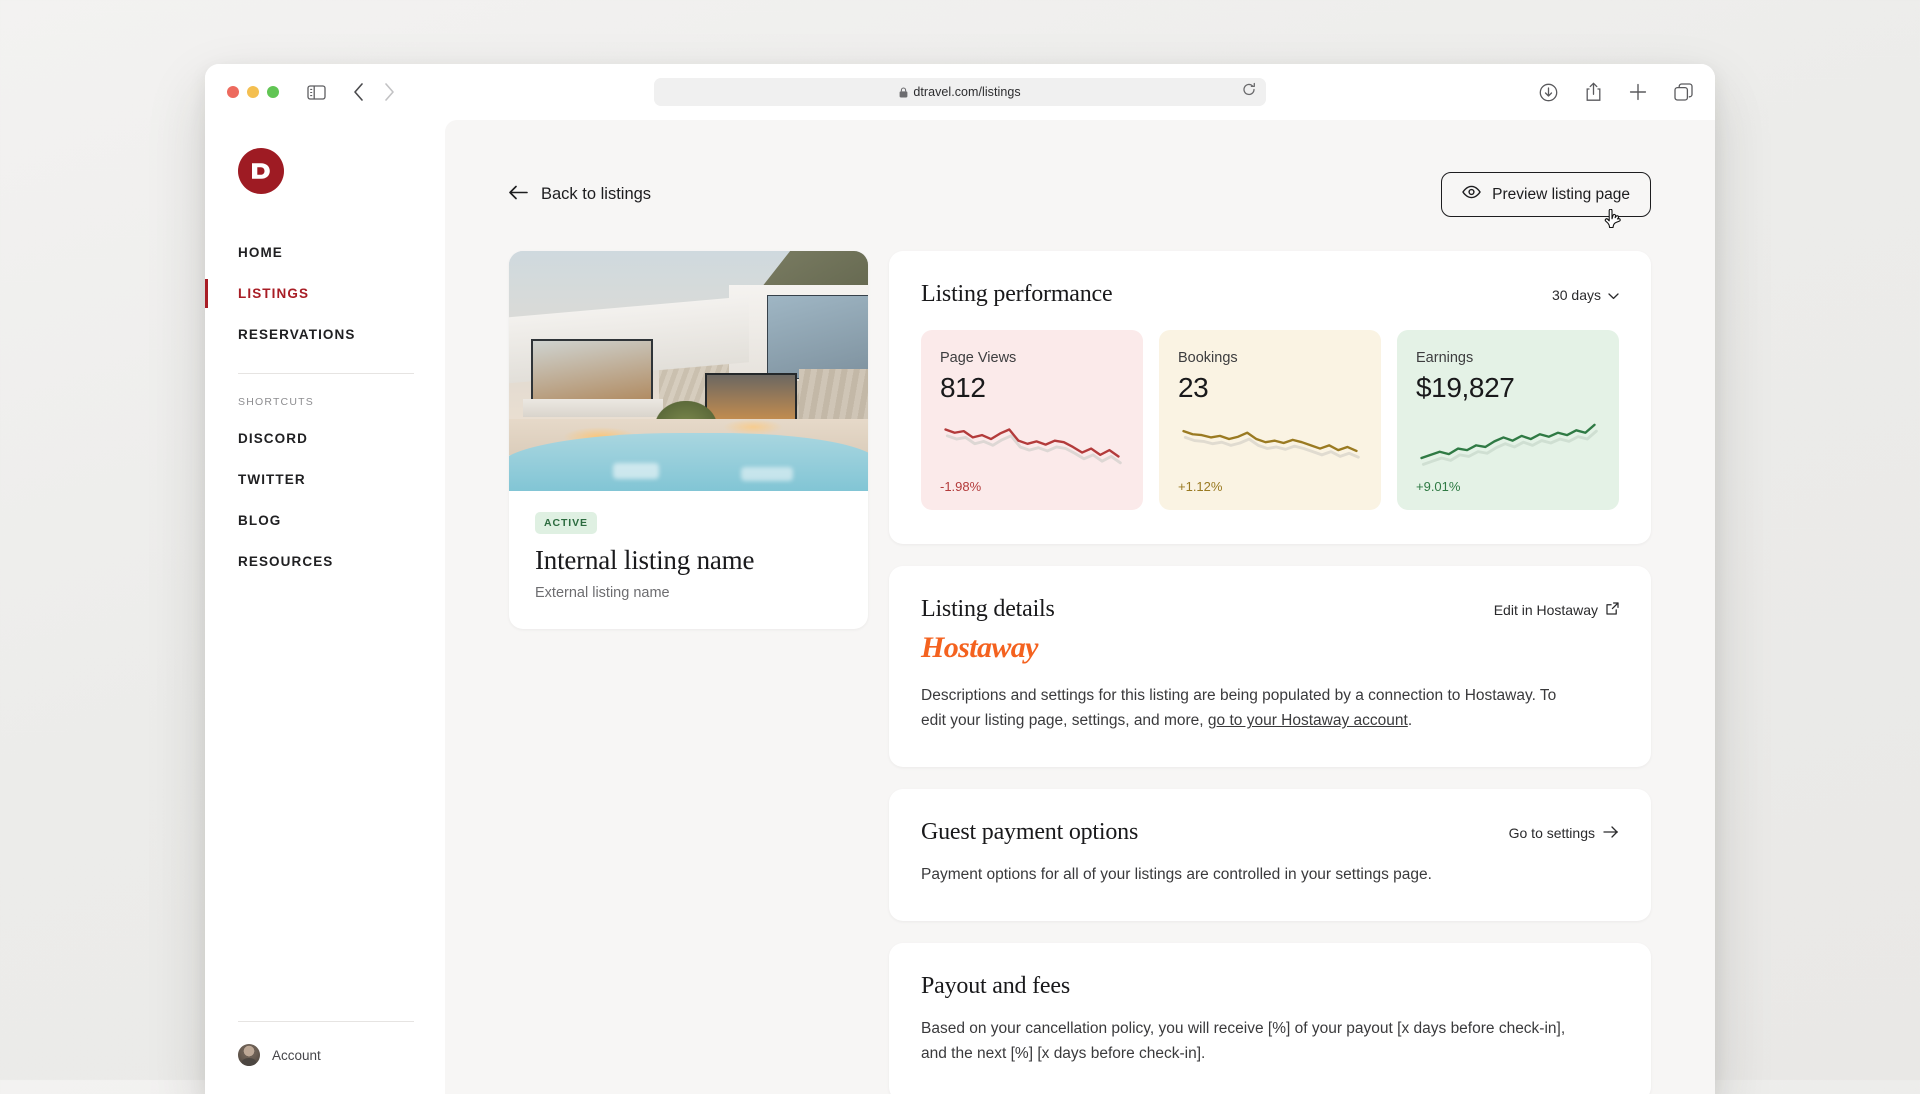 The width and height of the screenshot is (1920, 1094). Describe the element at coordinates (325, 293) in the screenshot. I see `sidebar-item-listings: LISTINGS` at that location.